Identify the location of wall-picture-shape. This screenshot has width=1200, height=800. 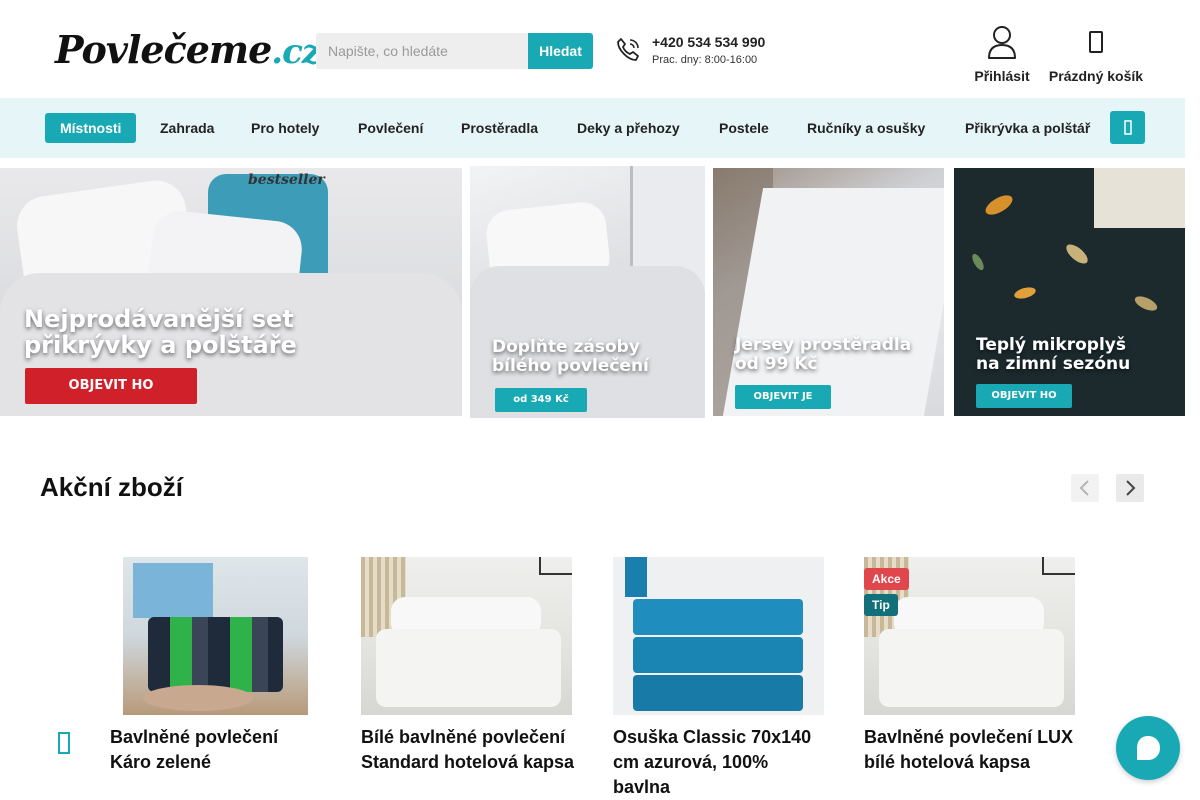
(173, 590).